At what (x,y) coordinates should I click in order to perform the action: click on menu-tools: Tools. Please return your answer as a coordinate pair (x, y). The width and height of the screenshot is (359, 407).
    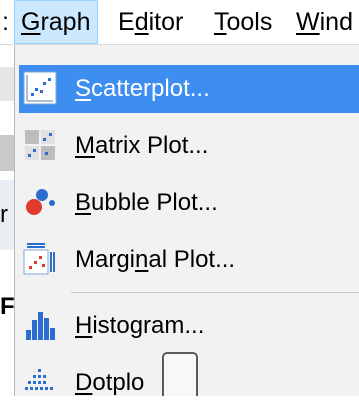
    Looking at the image, I should click on (243, 22).